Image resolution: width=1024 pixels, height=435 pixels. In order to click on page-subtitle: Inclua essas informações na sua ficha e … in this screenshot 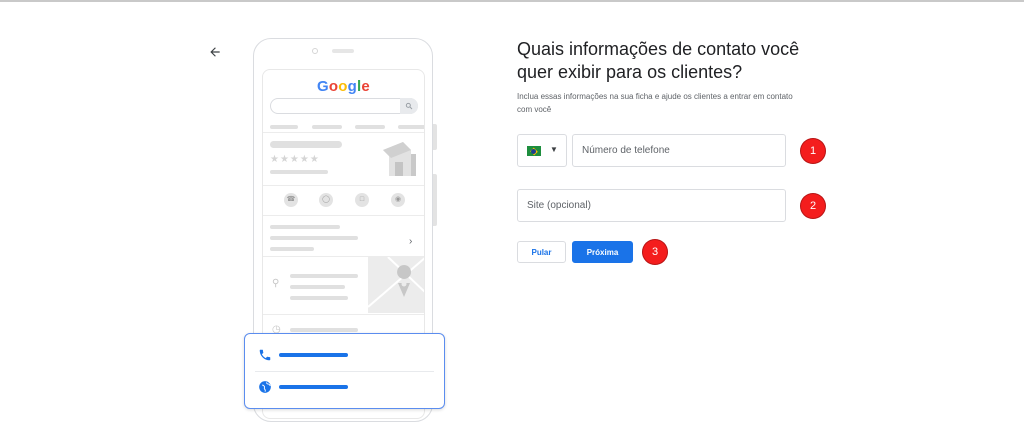, I will do `click(655, 103)`.